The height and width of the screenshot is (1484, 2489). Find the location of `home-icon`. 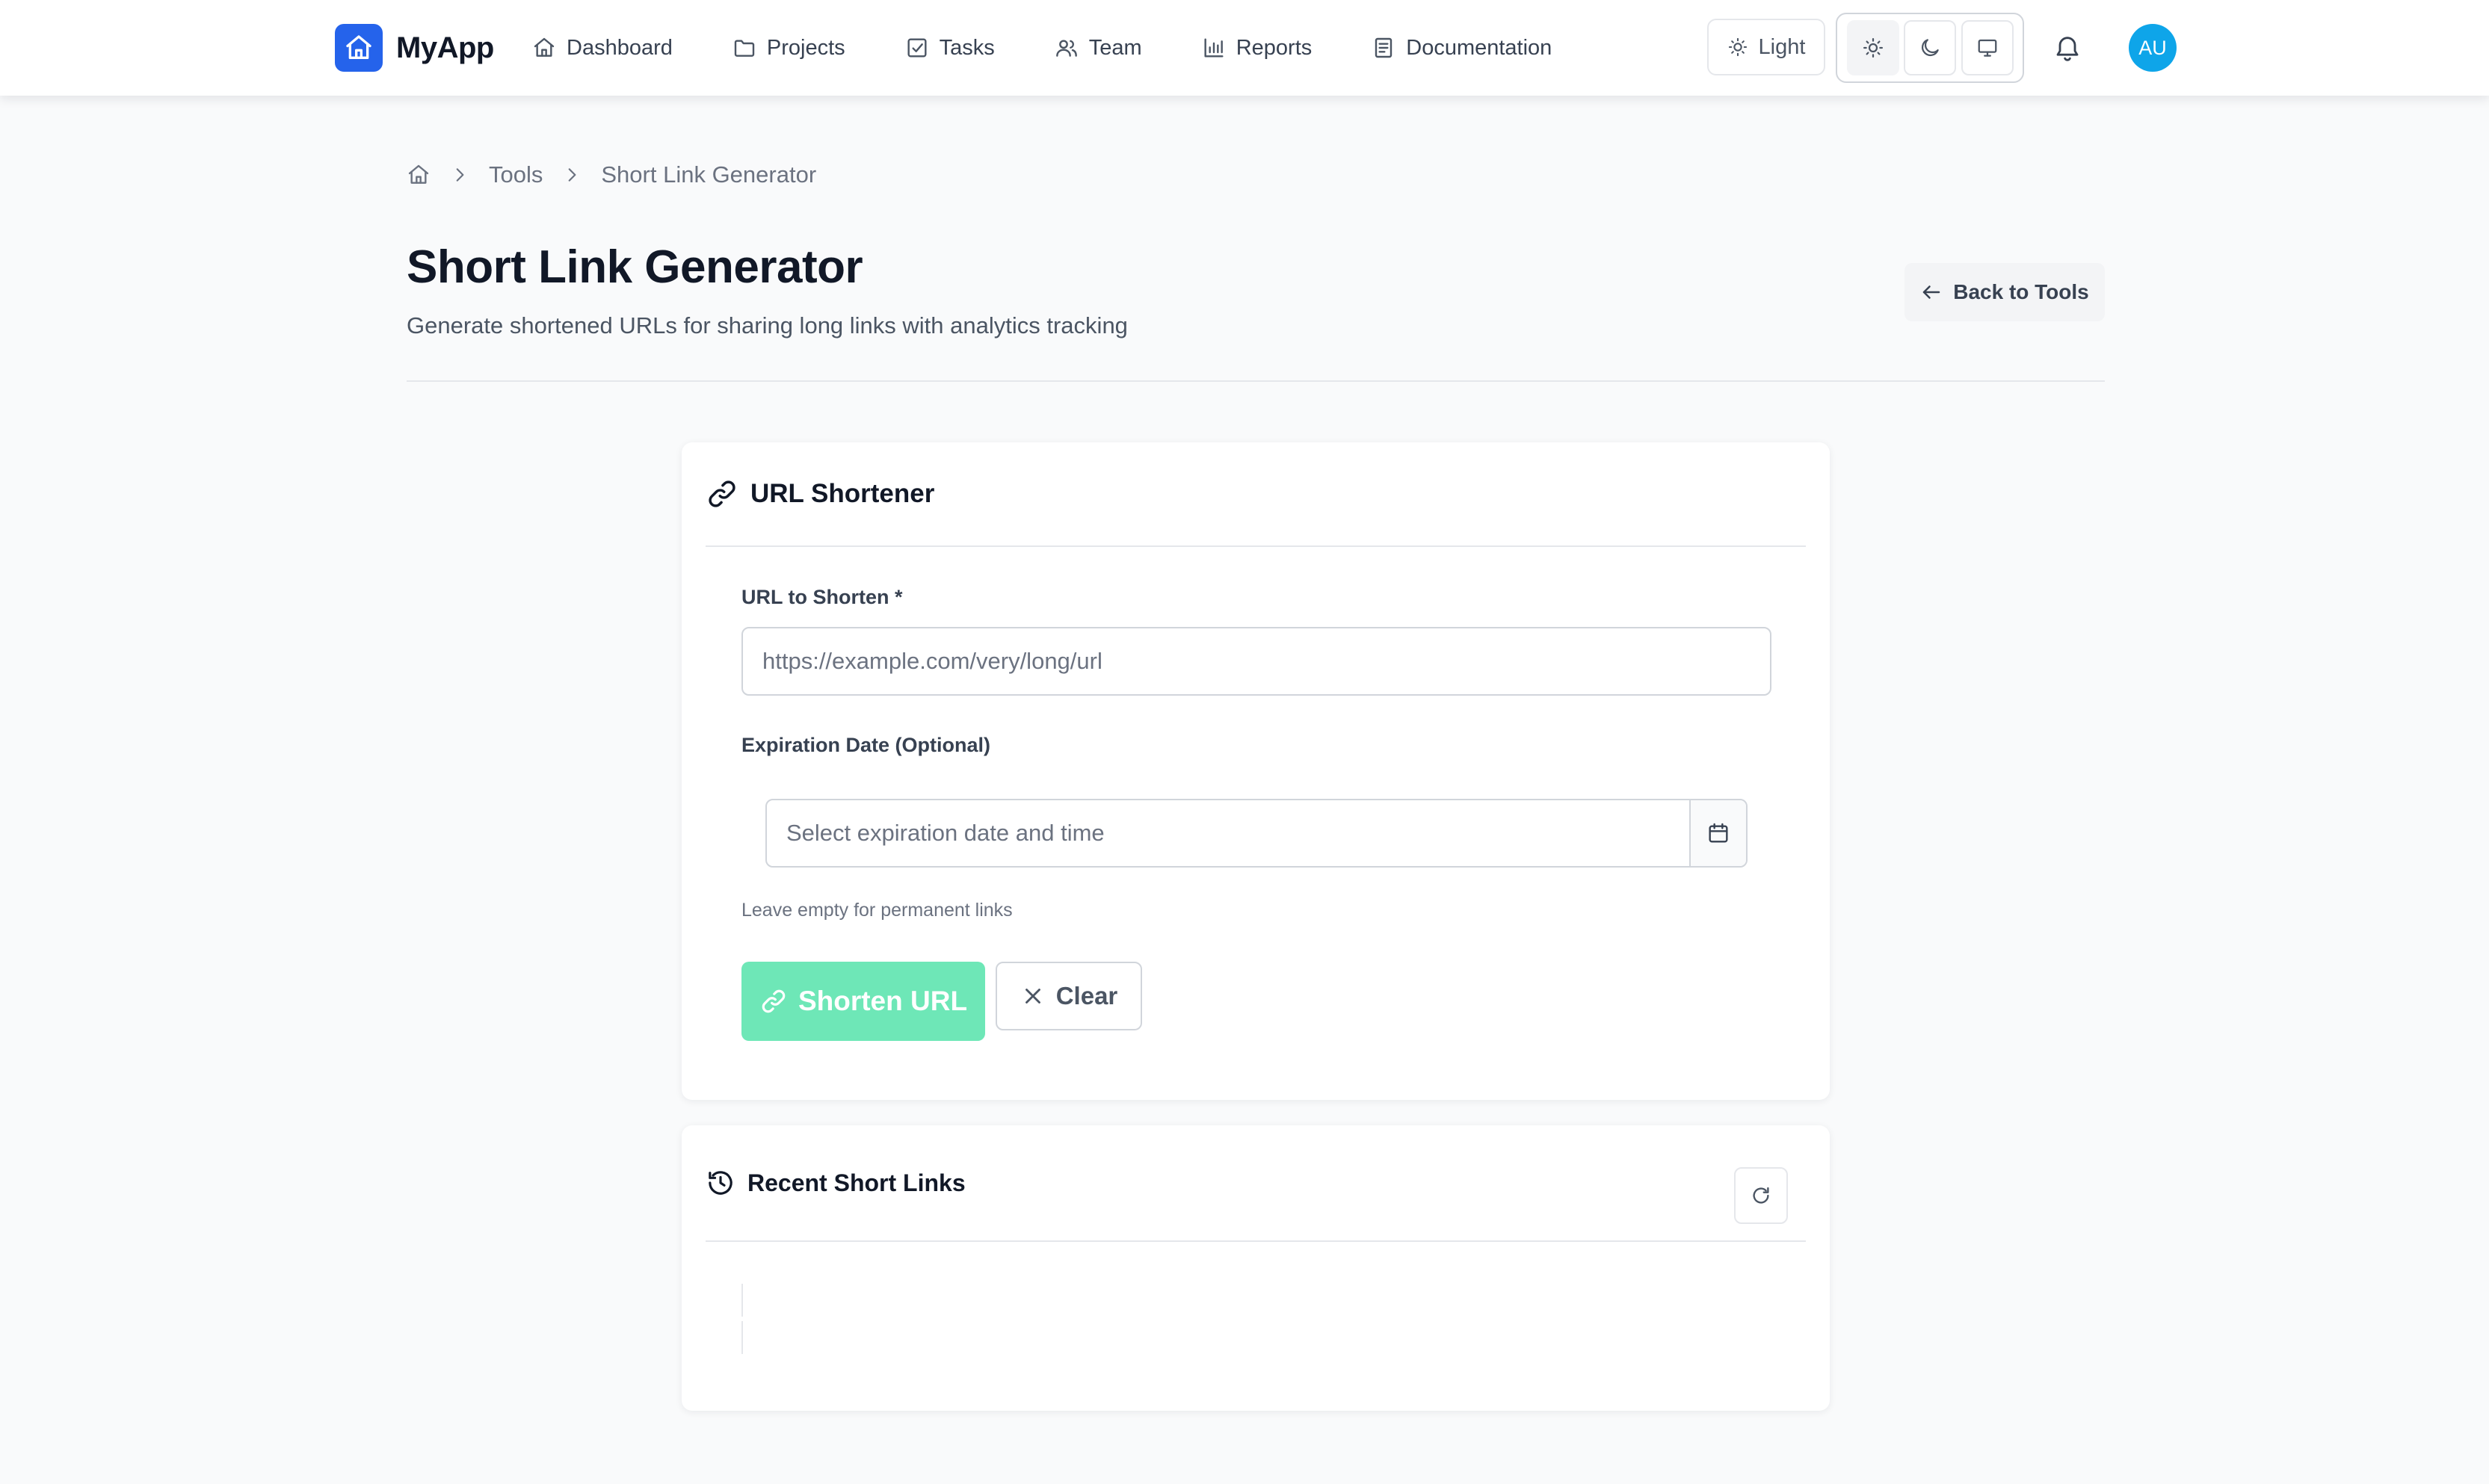

home-icon is located at coordinates (544, 48).